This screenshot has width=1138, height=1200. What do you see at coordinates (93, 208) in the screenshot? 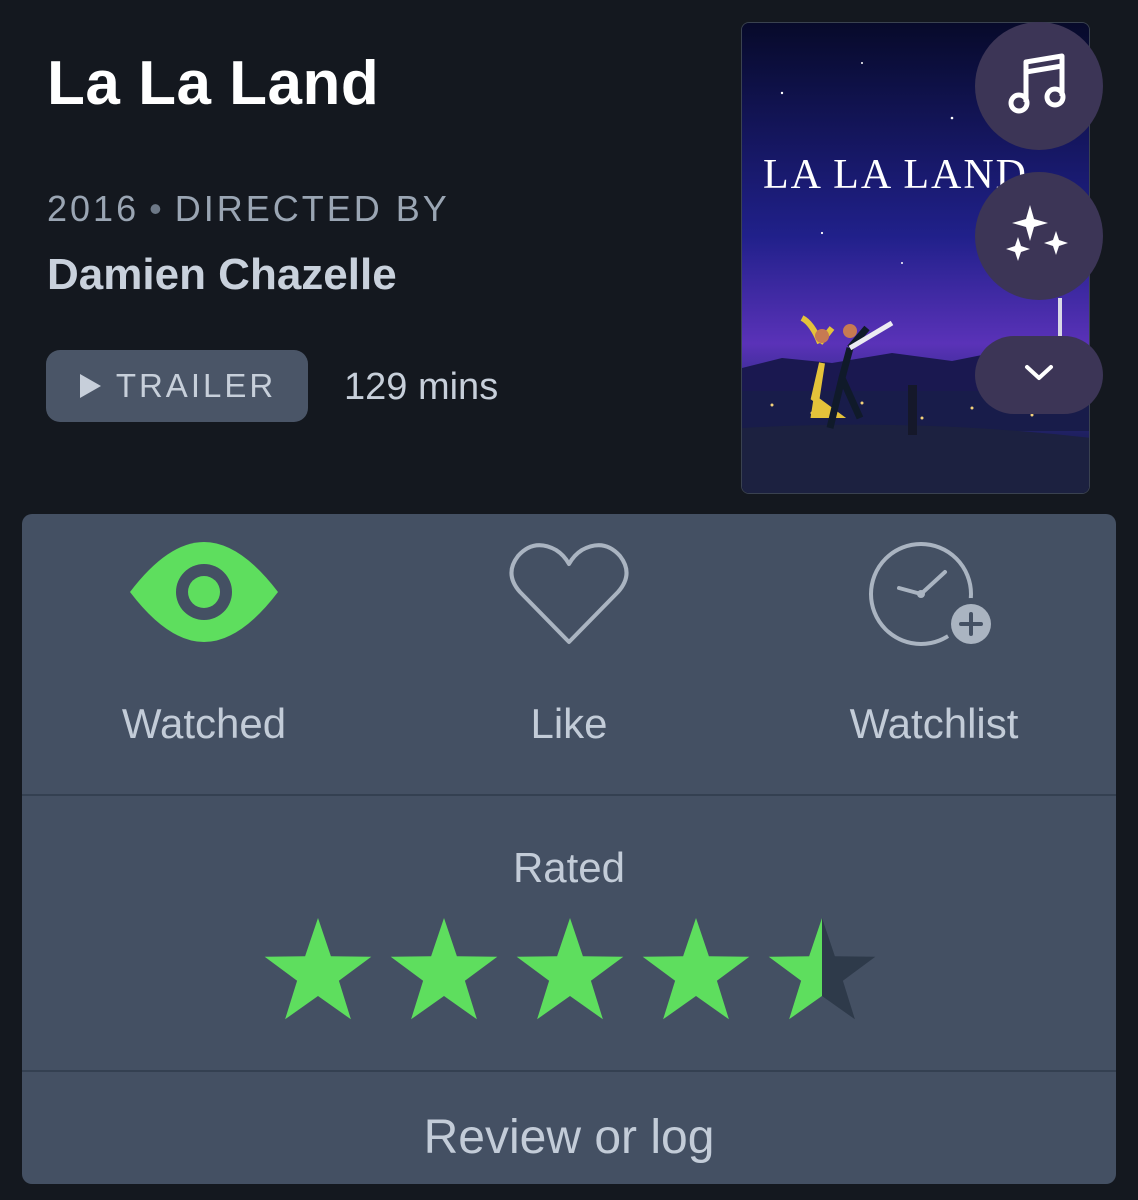
I see `release-year: 2016` at bounding box center [93, 208].